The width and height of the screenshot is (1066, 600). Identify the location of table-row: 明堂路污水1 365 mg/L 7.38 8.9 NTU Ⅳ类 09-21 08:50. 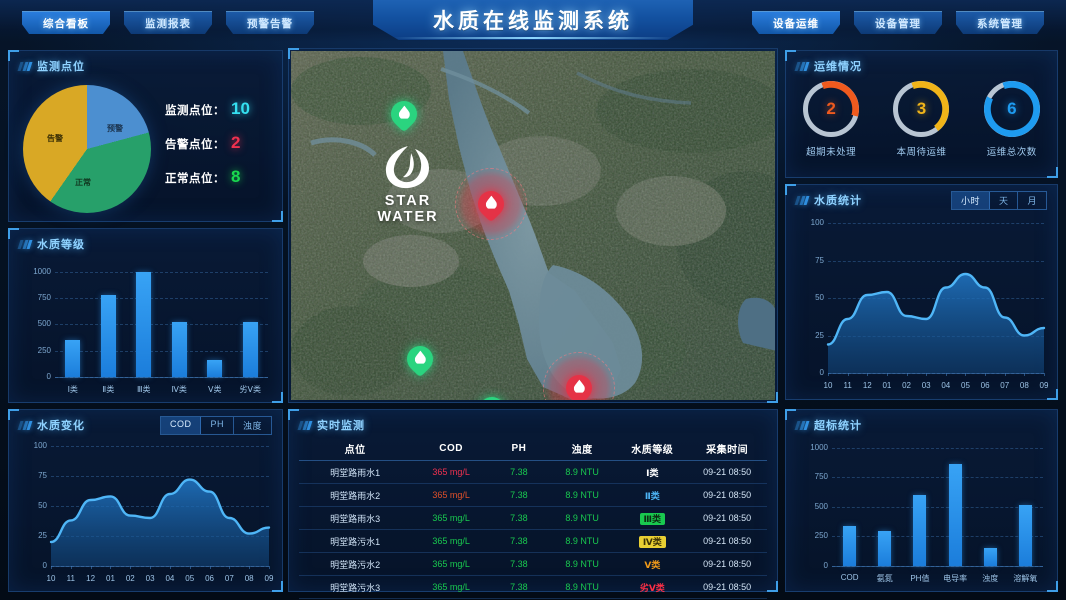
(533, 541).